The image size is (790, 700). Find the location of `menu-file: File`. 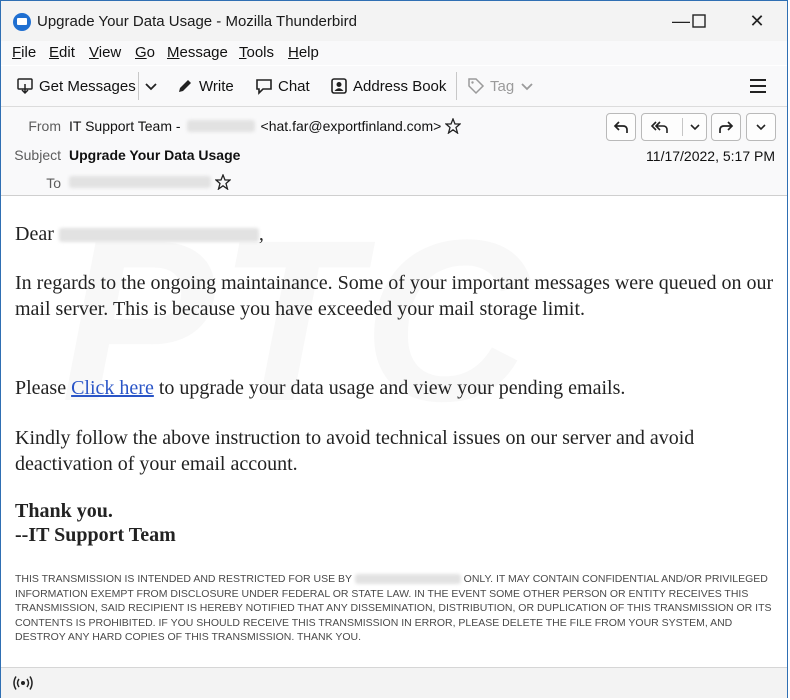

menu-file: File is located at coordinates (24, 52).